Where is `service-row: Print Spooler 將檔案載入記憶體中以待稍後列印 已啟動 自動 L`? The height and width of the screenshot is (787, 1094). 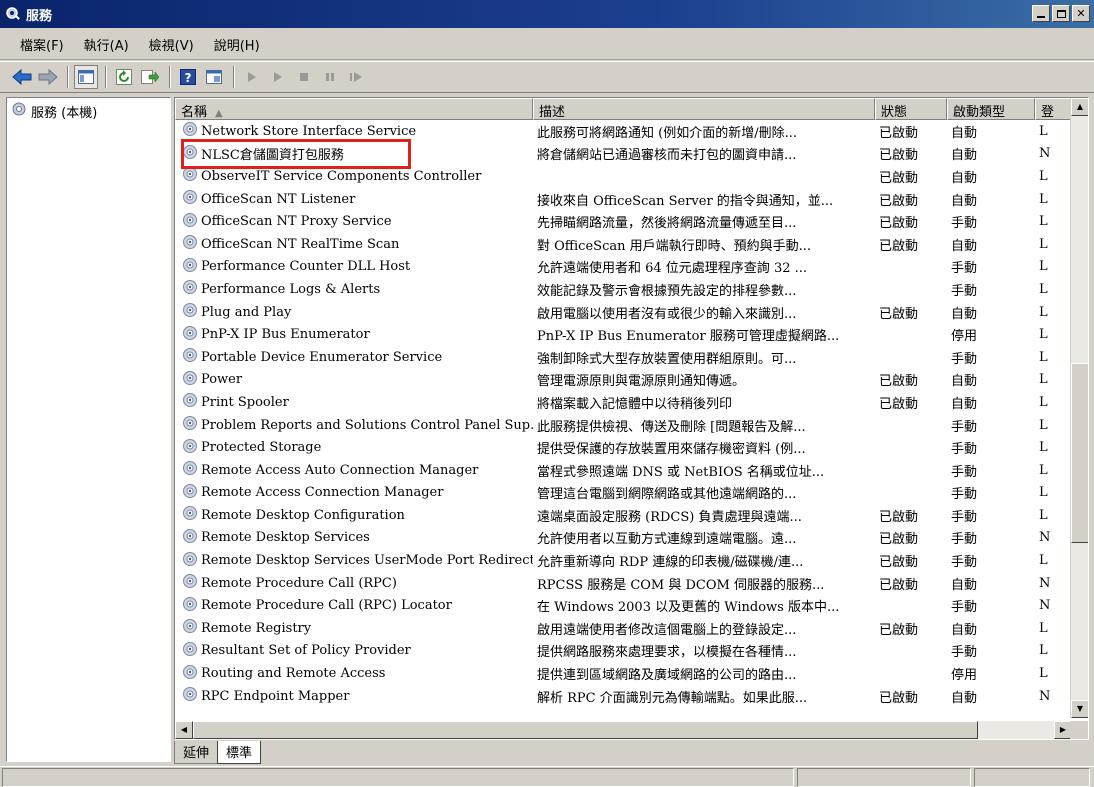 service-row: Print Spooler 將檔案載入記憶體中以待稍後列印 已啟動 自動 L is located at coordinates (623, 402).